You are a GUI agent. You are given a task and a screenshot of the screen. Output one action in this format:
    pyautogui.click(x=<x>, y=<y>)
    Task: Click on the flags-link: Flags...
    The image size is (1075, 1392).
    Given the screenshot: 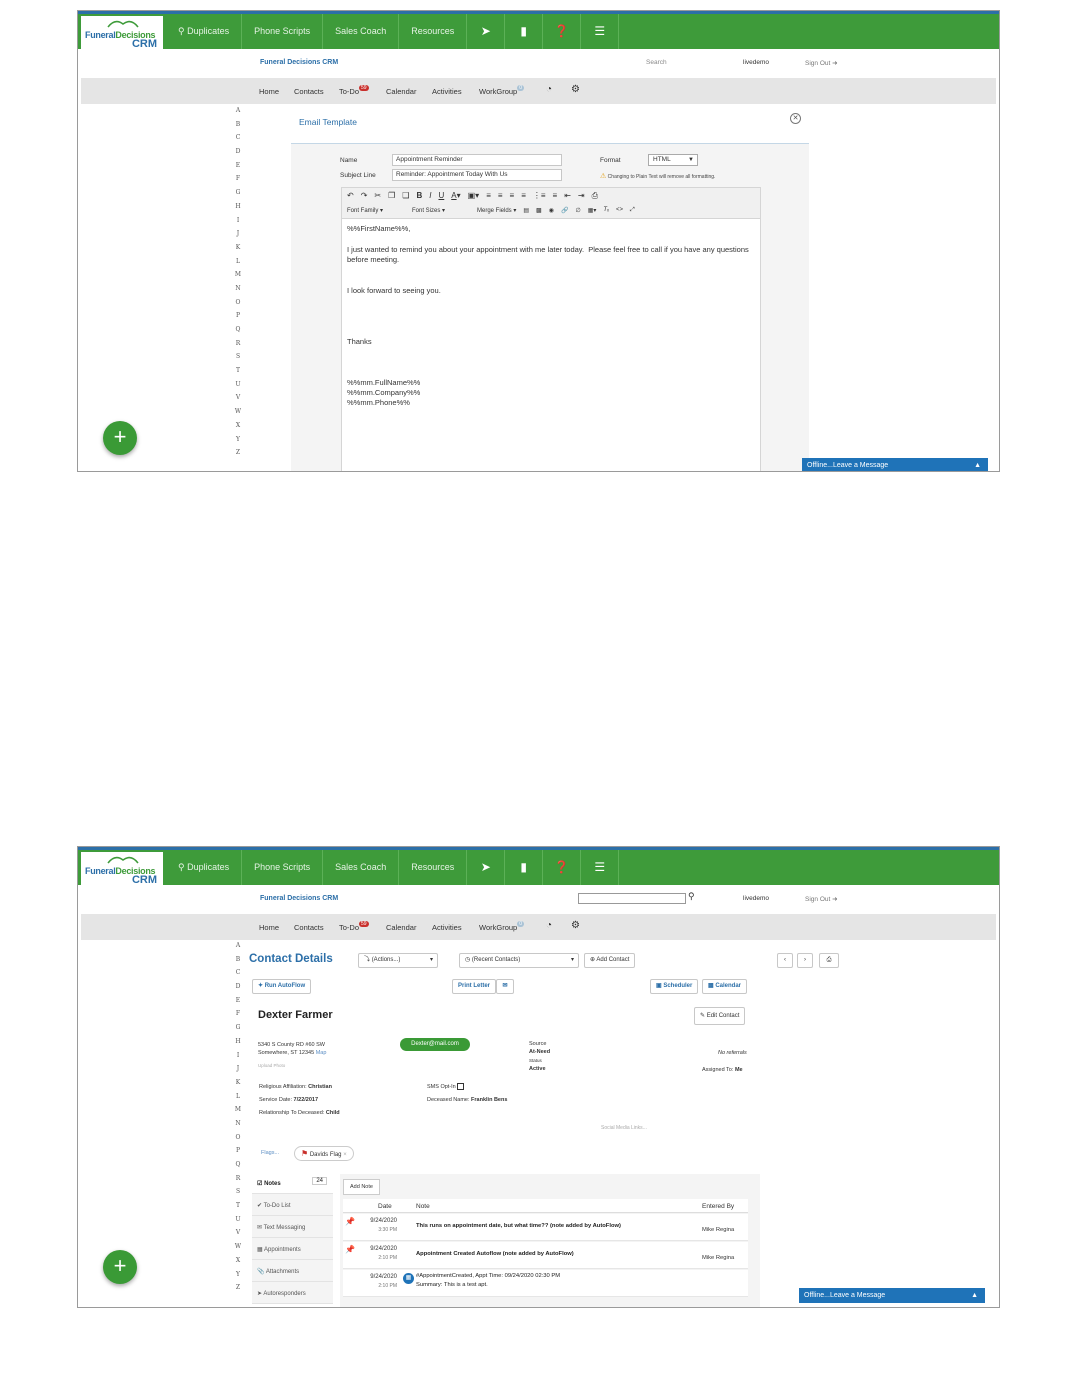 What is the action you would take?
    pyautogui.click(x=270, y=1153)
    